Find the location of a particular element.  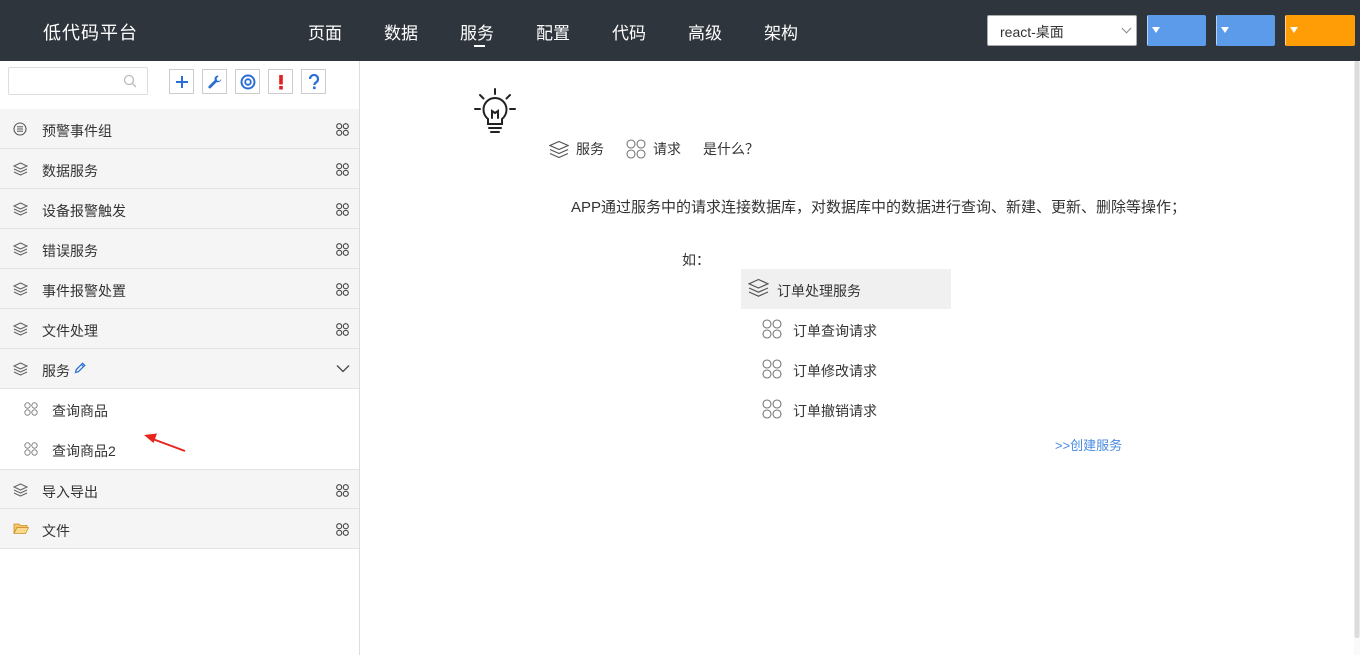

tree-child-label: 查询商品 is located at coordinates (80, 411).